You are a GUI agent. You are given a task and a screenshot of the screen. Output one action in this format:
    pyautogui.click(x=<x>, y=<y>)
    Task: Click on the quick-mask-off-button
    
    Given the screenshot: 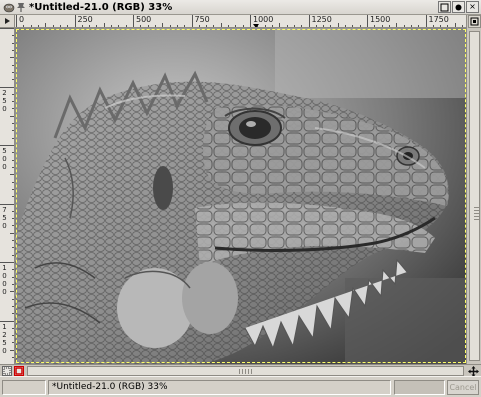 What is the action you would take?
    pyautogui.click(x=7, y=371)
    